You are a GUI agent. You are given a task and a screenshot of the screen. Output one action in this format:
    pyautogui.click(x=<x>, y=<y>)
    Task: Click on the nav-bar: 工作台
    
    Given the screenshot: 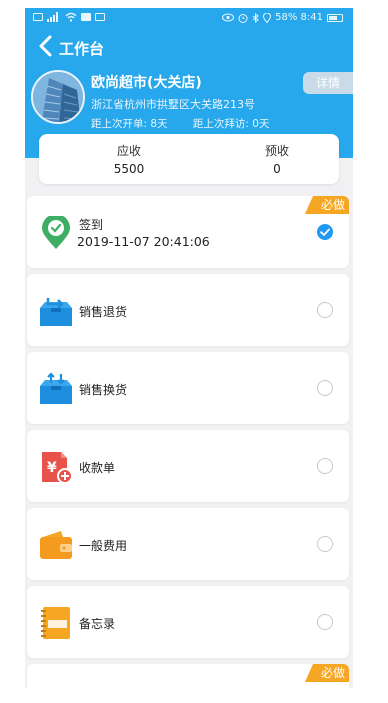 What is the action you would take?
    pyautogui.click(x=189, y=46)
    